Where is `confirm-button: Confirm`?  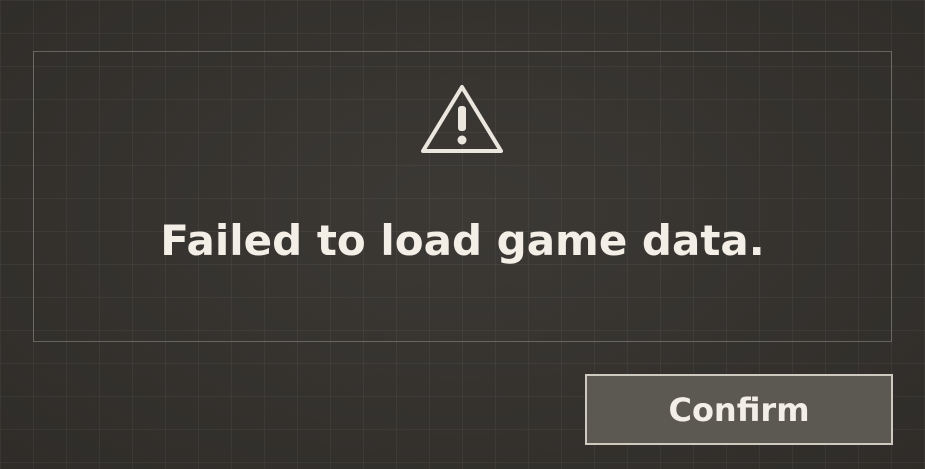
confirm-button: Confirm is located at coordinates (739, 409).